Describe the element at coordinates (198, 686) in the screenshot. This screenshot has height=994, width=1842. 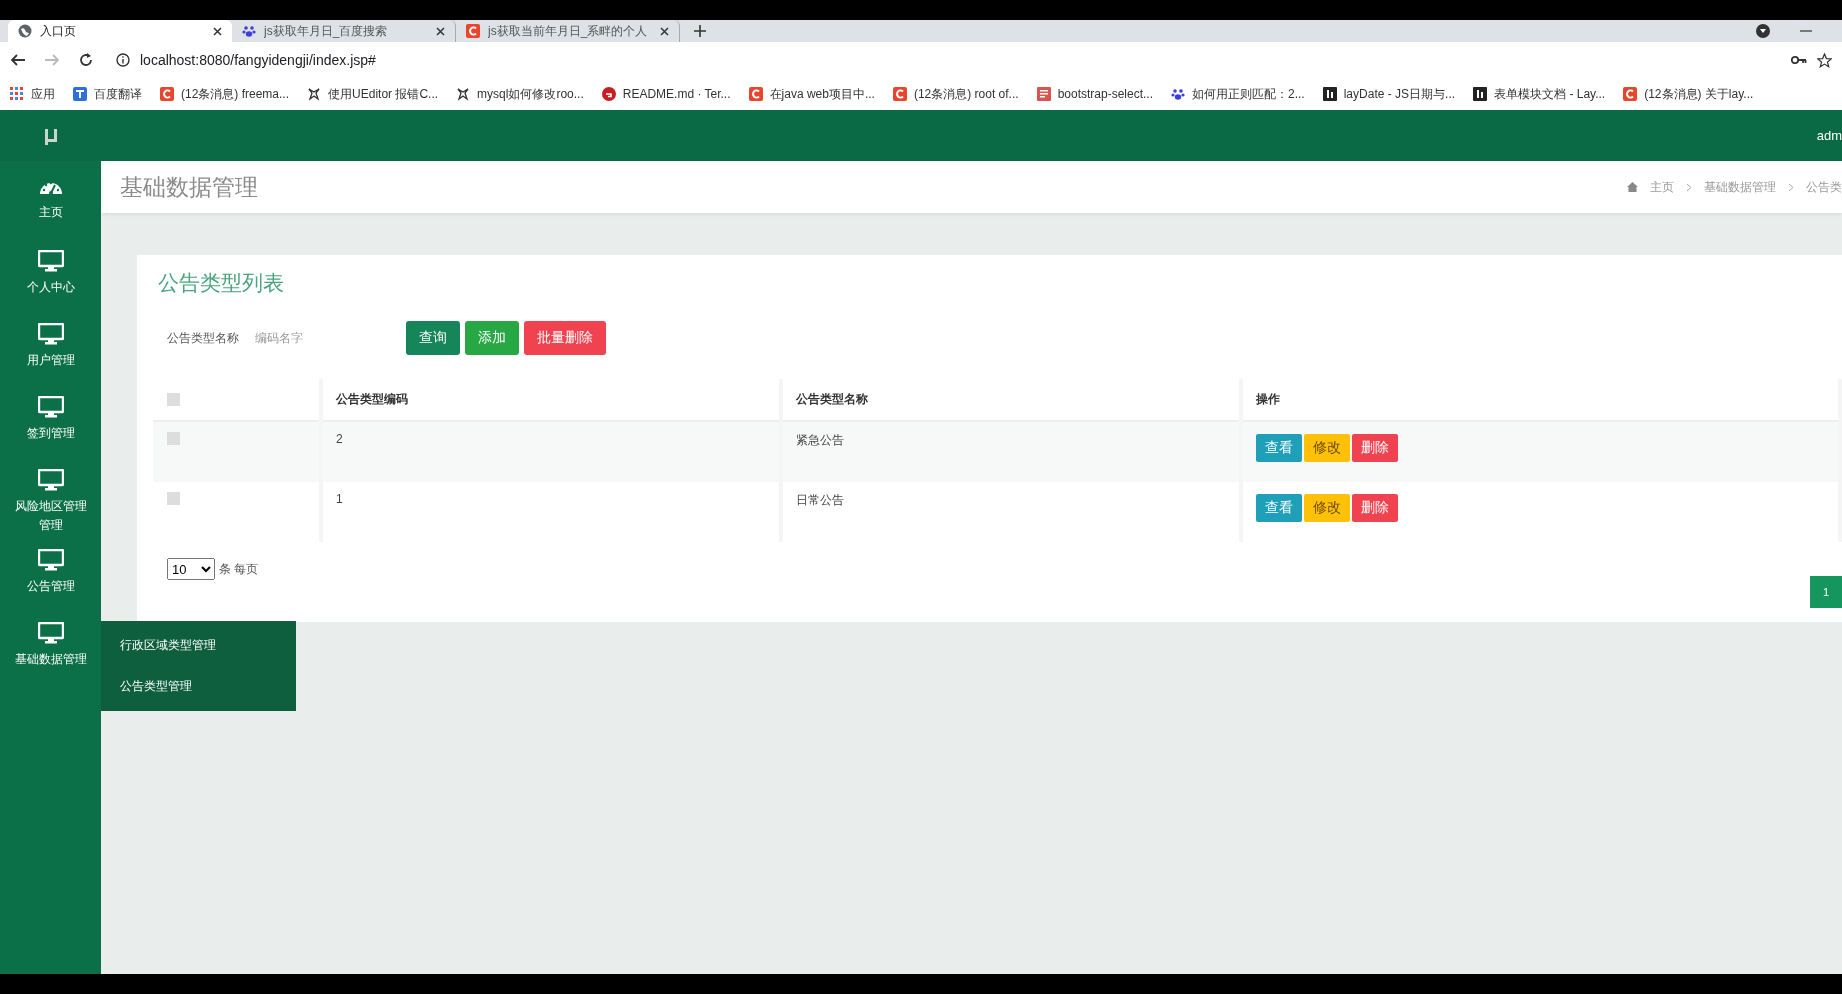
I see `submenu-item: 公告类型管理` at that location.